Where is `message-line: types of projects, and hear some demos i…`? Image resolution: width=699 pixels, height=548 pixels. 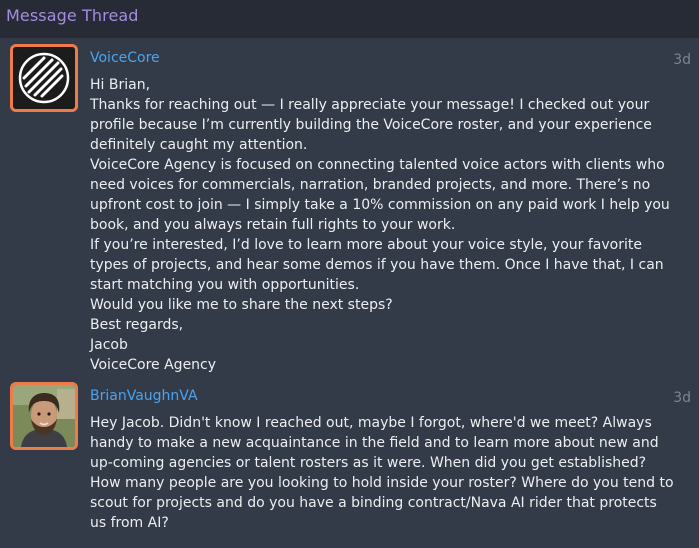 message-line: types of projects, and hear some demos i… is located at coordinates (377, 265).